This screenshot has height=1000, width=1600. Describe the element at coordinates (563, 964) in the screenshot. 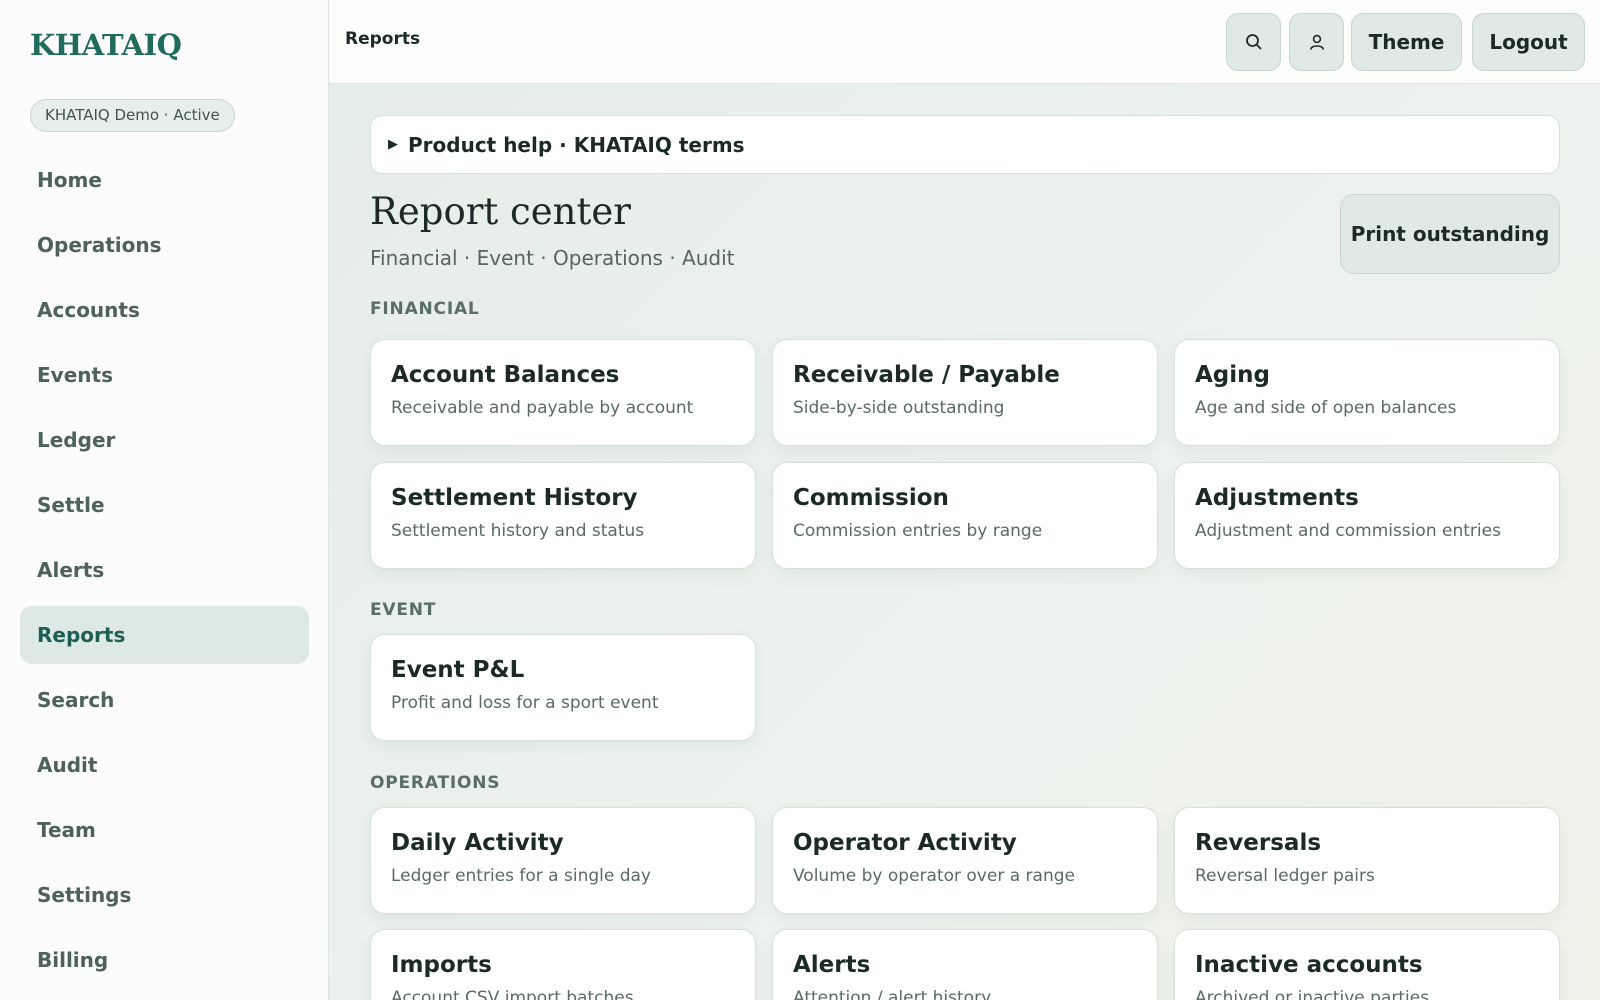

I see `report-card-imports: Imports Account CSV import batches` at that location.